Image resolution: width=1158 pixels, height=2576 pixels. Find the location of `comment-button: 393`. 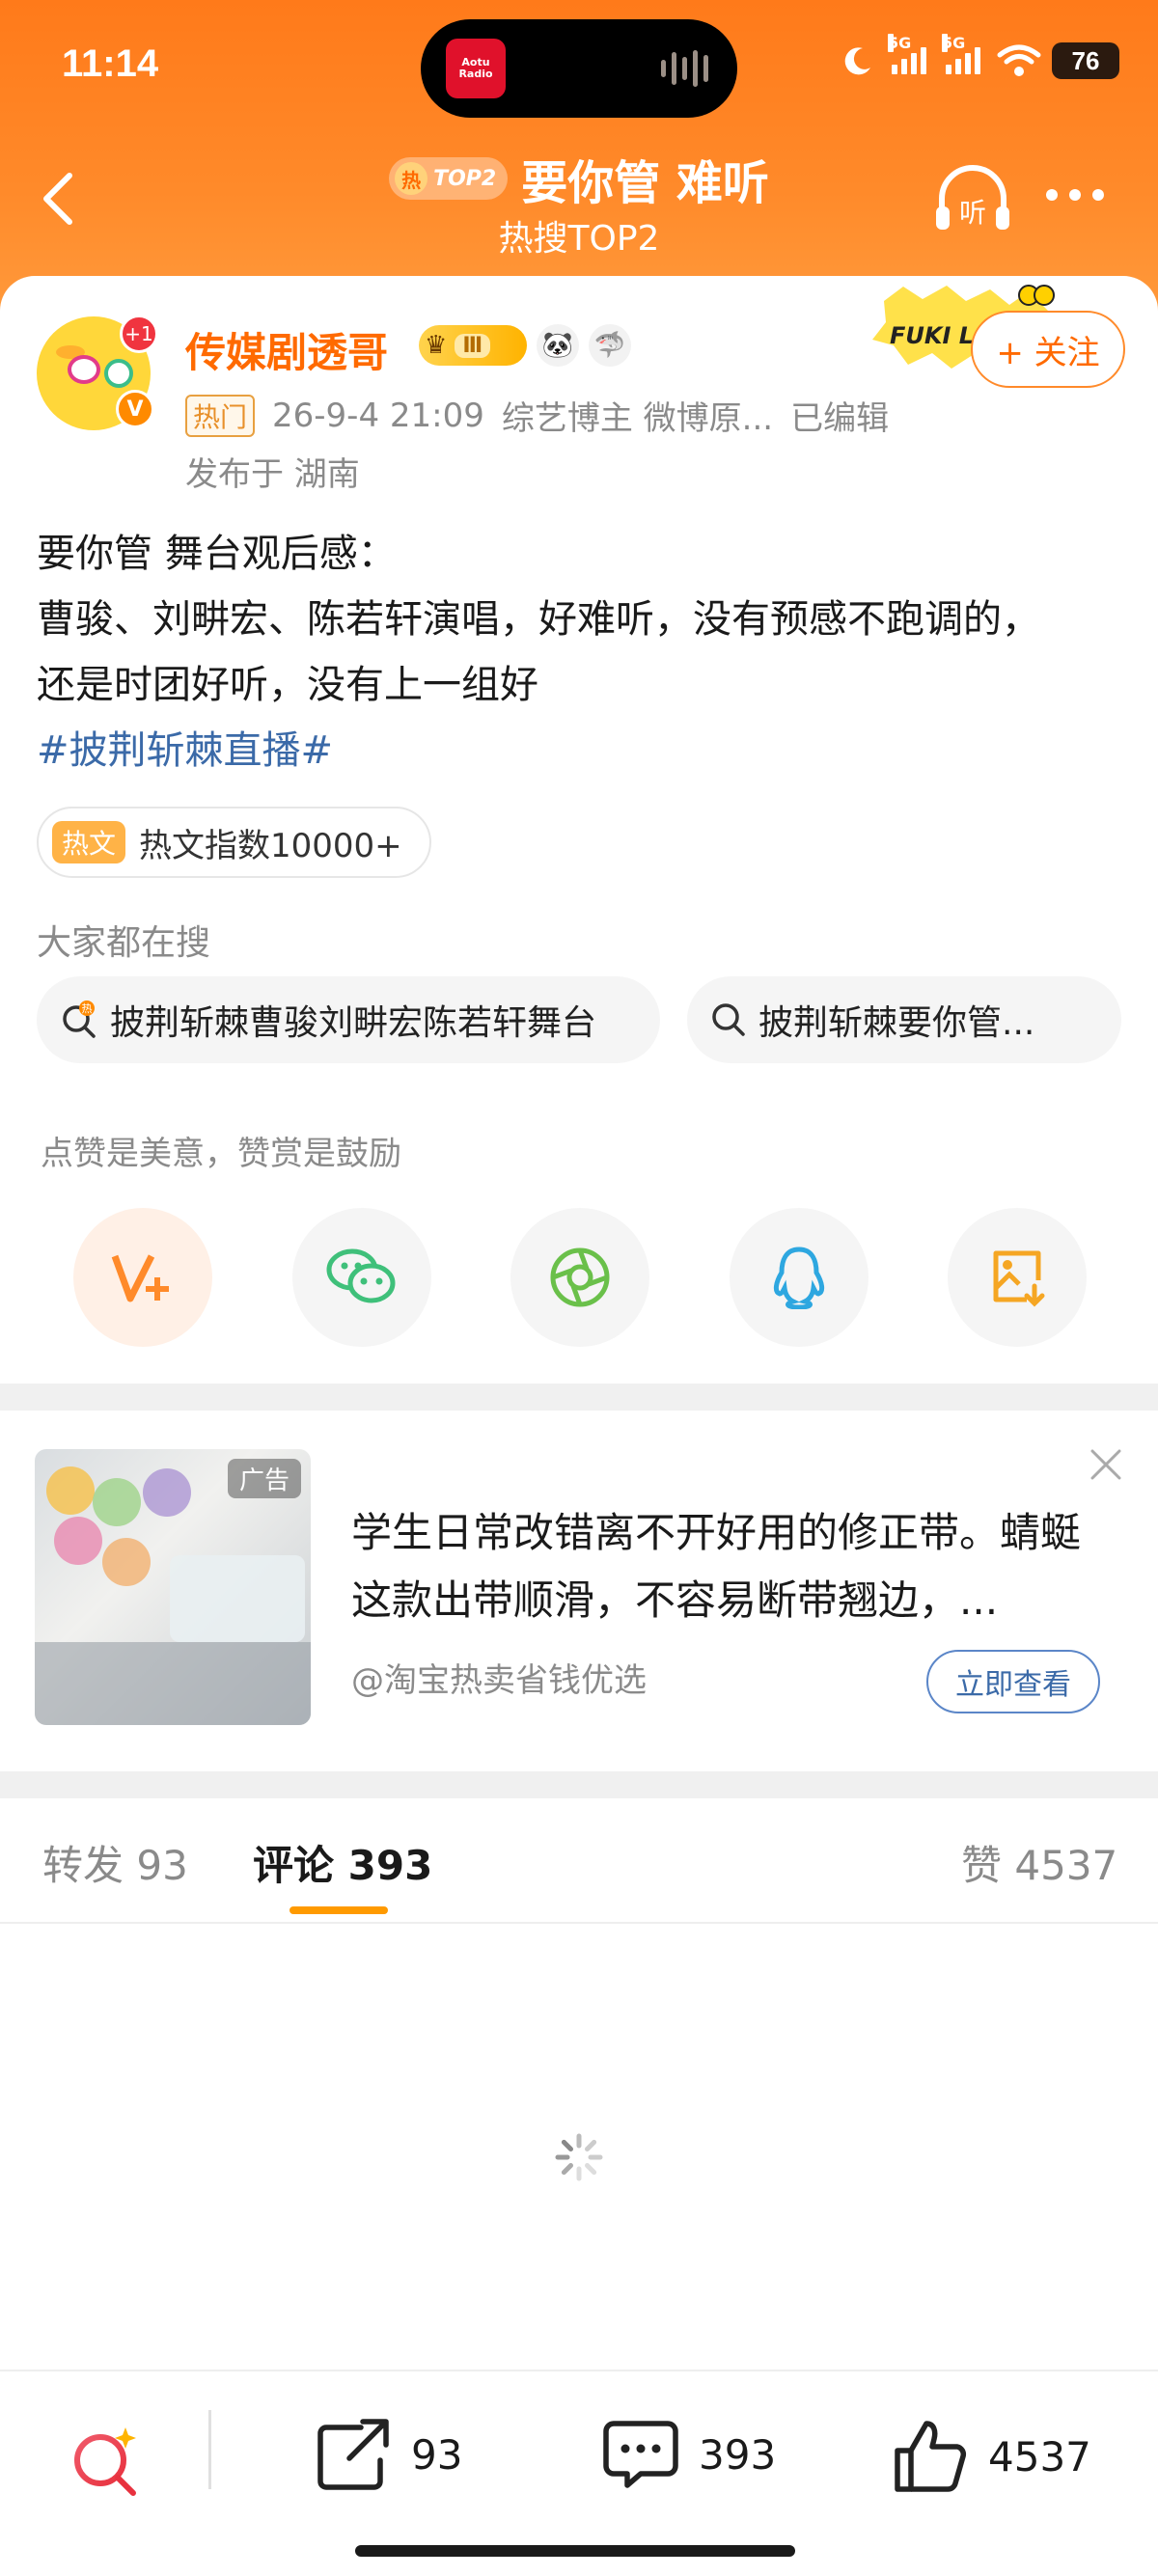

comment-button: 393 is located at coordinates (689, 2454).